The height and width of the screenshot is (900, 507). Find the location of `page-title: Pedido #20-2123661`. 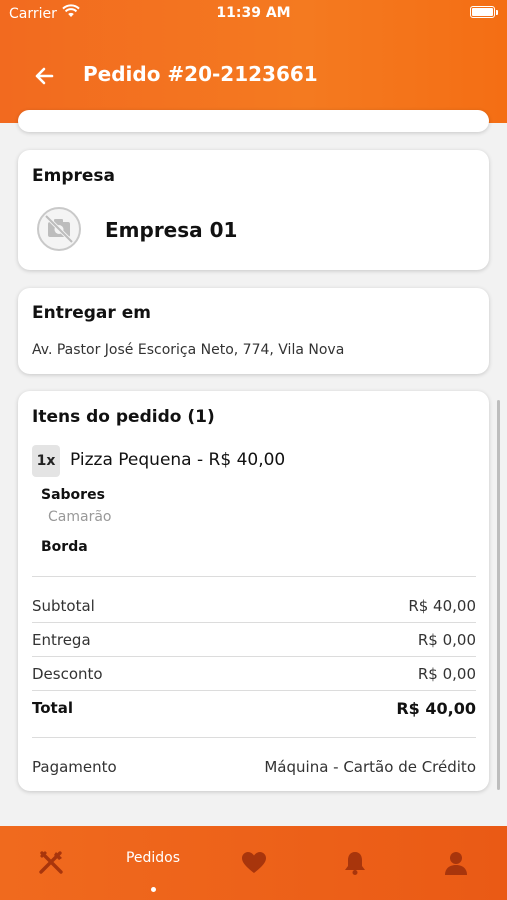

page-title: Pedido #20-2123661 is located at coordinates (200, 74).